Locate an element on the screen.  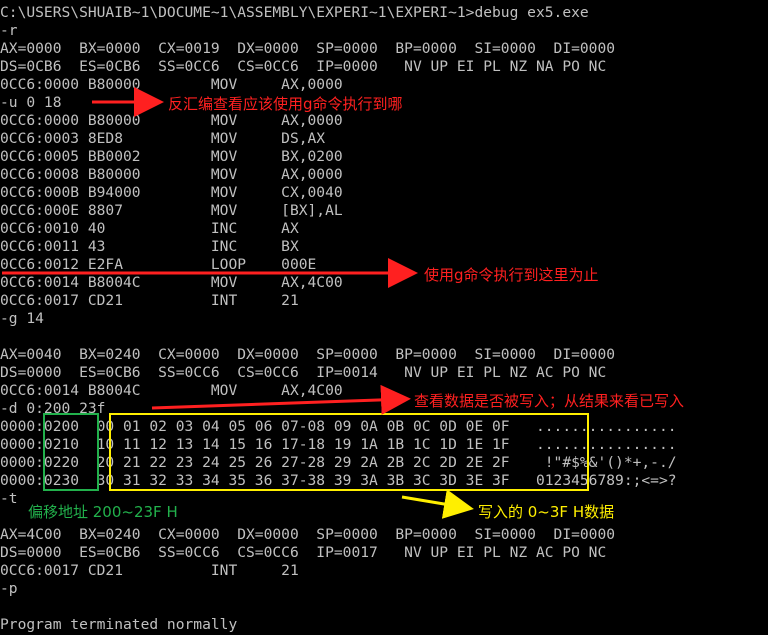
go-until-note: 使用g命令执行到这里为止 is located at coordinates (511, 275).